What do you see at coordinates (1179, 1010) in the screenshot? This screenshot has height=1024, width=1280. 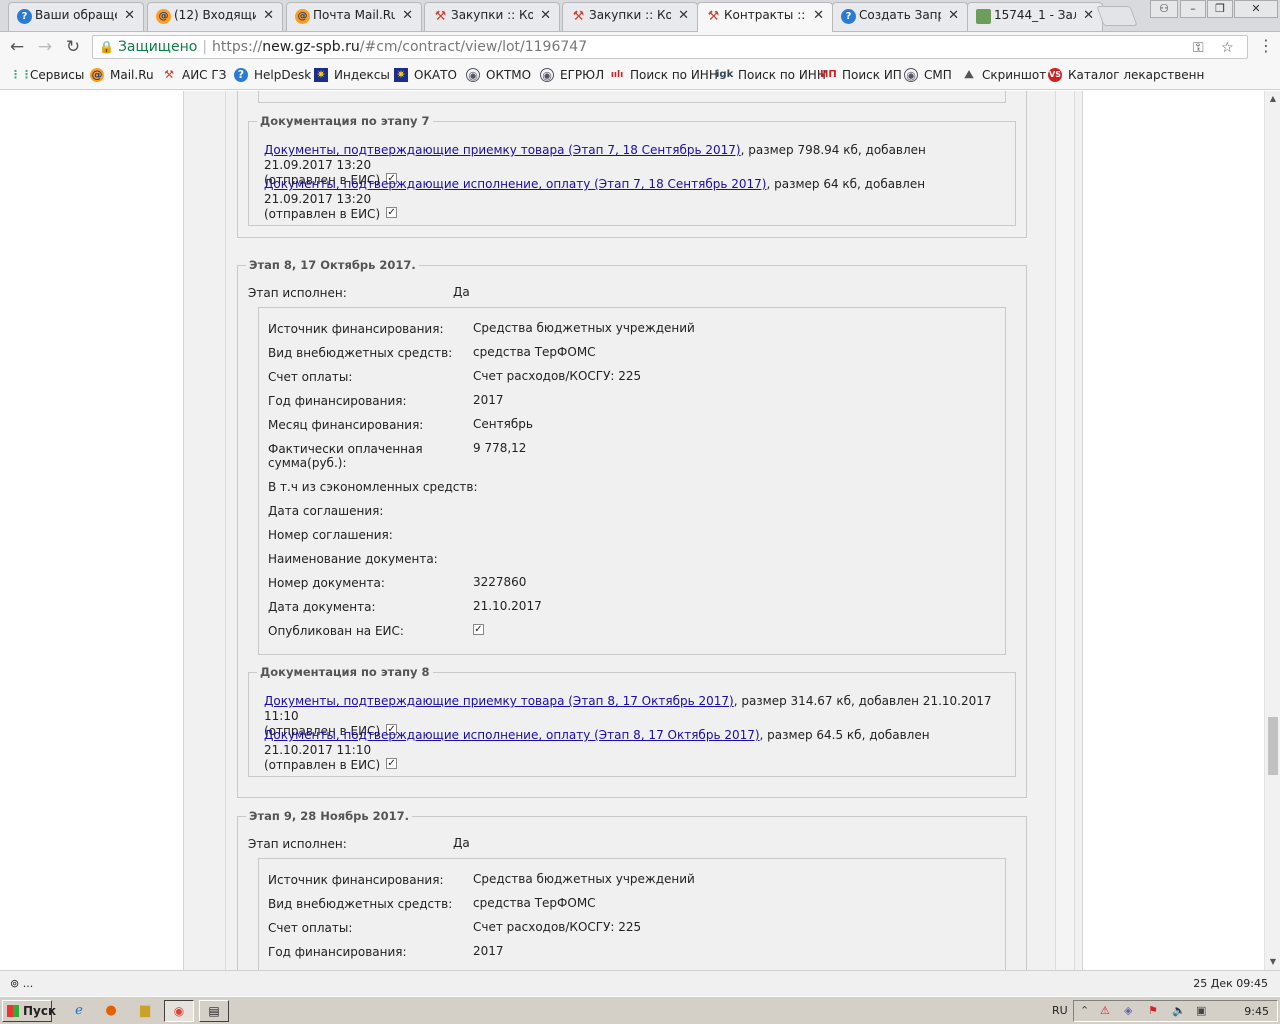 I see `volume-icon: 🔈` at bounding box center [1179, 1010].